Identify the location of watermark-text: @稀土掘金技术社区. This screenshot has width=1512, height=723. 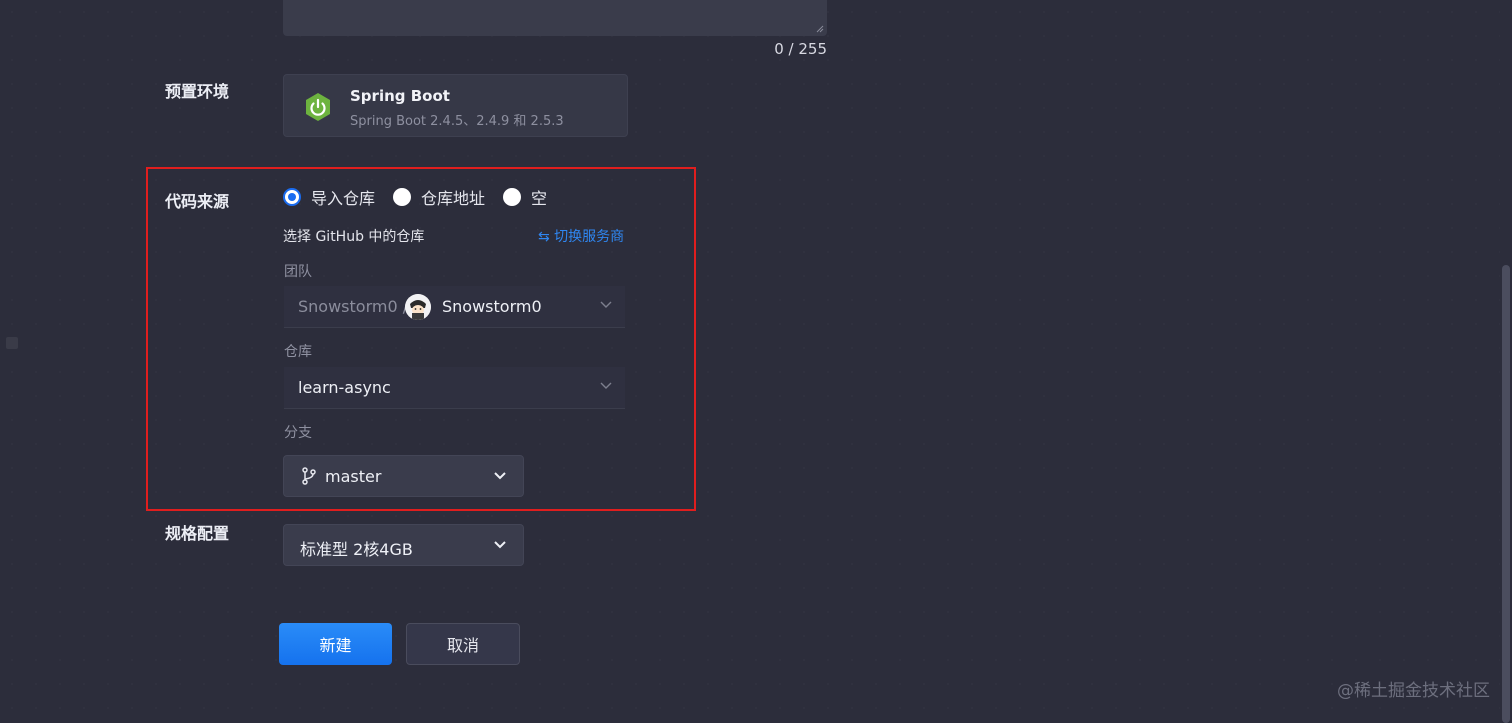
(1413, 691).